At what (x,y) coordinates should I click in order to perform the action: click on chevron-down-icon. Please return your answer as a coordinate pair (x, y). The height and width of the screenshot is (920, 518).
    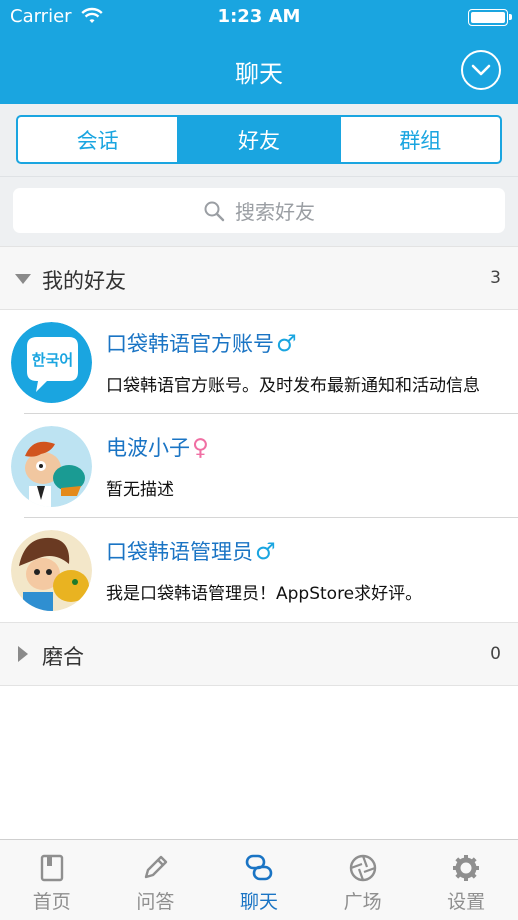
    Looking at the image, I should click on (481, 70).